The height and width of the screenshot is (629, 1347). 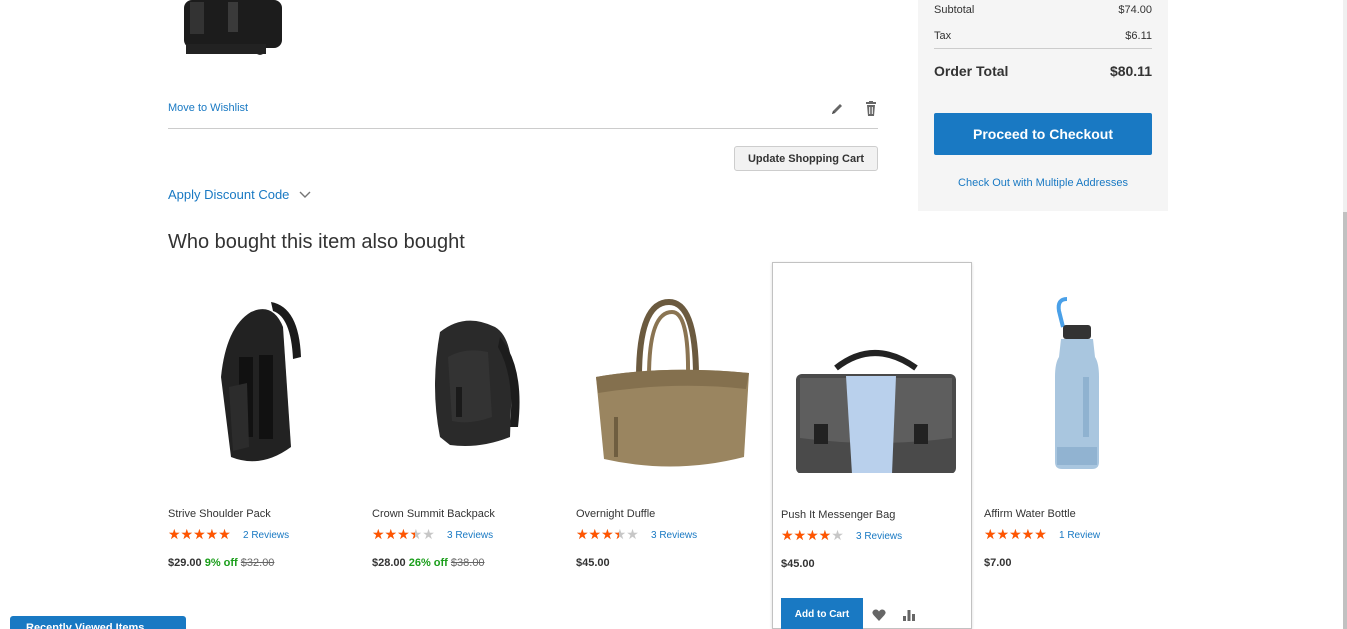 What do you see at coordinates (185, 563) in the screenshot?
I see `price-current: $29.00` at bounding box center [185, 563].